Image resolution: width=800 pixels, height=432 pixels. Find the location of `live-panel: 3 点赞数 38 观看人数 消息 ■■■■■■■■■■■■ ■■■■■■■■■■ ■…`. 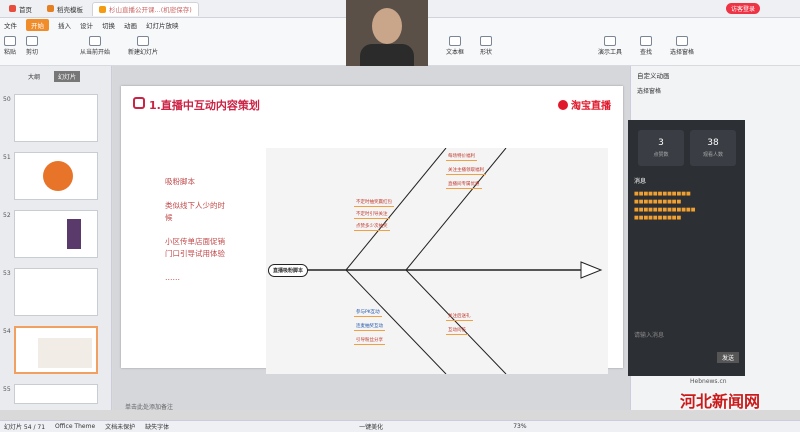

live-panel: 3 点赞数 38 观看人数 消息 ■■■■■■■■■■■■ ■■■■■■■■■■ ■… is located at coordinates (686, 248).